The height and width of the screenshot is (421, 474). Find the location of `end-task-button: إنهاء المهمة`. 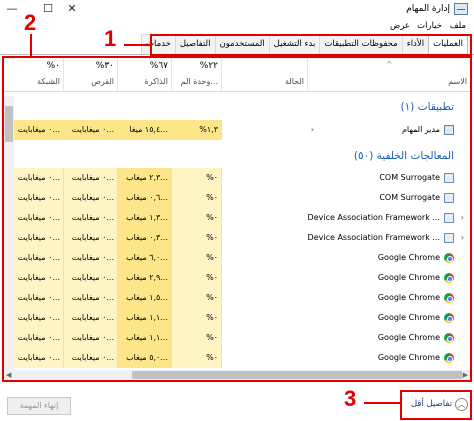

end-task-button: إنهاء المهمة is located at coordinates (39, 406).